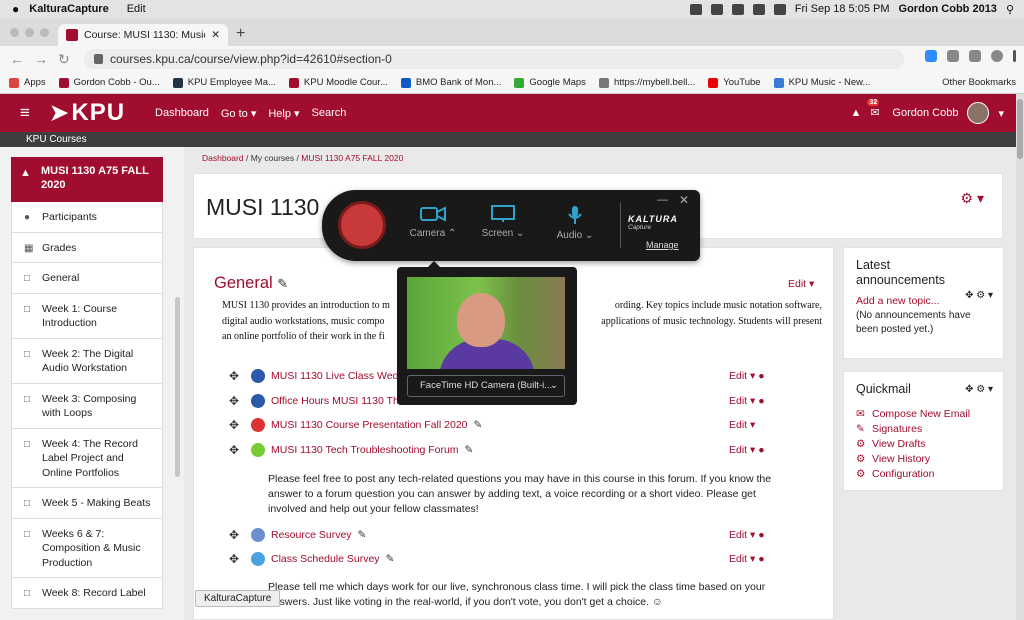 The height and width of the screenshot is (620, 1024). What do you see at coordinates (923, 459) in the screenshot?
I see `quickmail-link: ⚙ View History` at bounding box center [923, 459].